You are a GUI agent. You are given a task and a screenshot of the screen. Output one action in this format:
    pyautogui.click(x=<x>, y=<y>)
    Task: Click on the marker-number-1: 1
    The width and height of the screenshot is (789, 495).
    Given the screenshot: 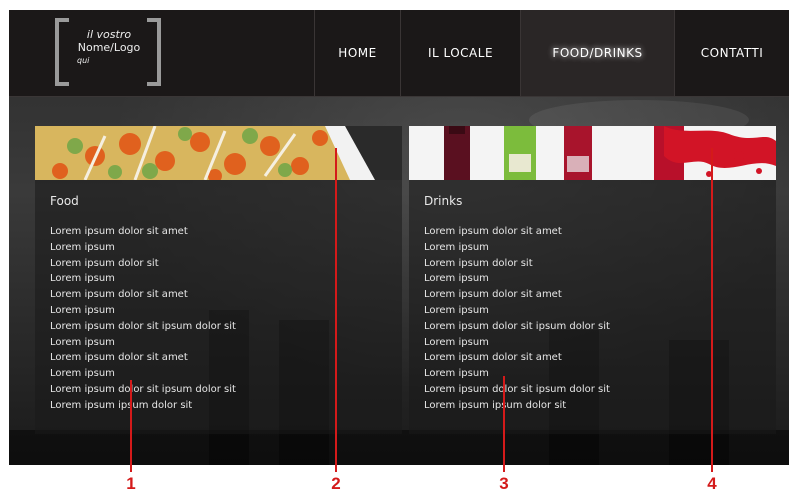 What is the action you would take?
    pyautogui.click(x=131, y=483)
    